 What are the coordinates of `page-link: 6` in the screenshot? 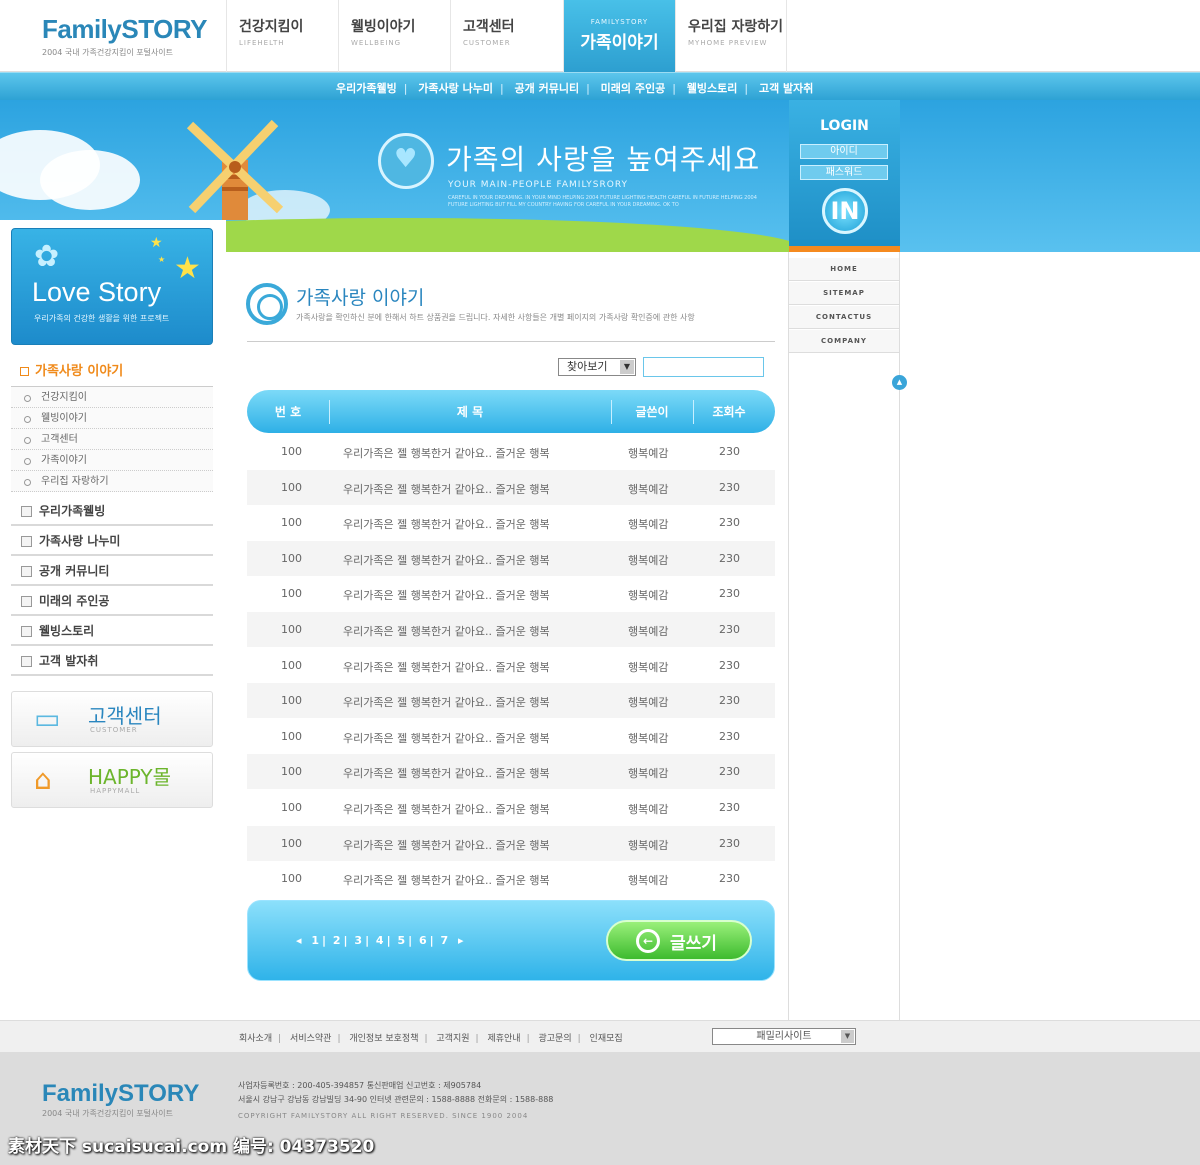 It's located at (423, 940).